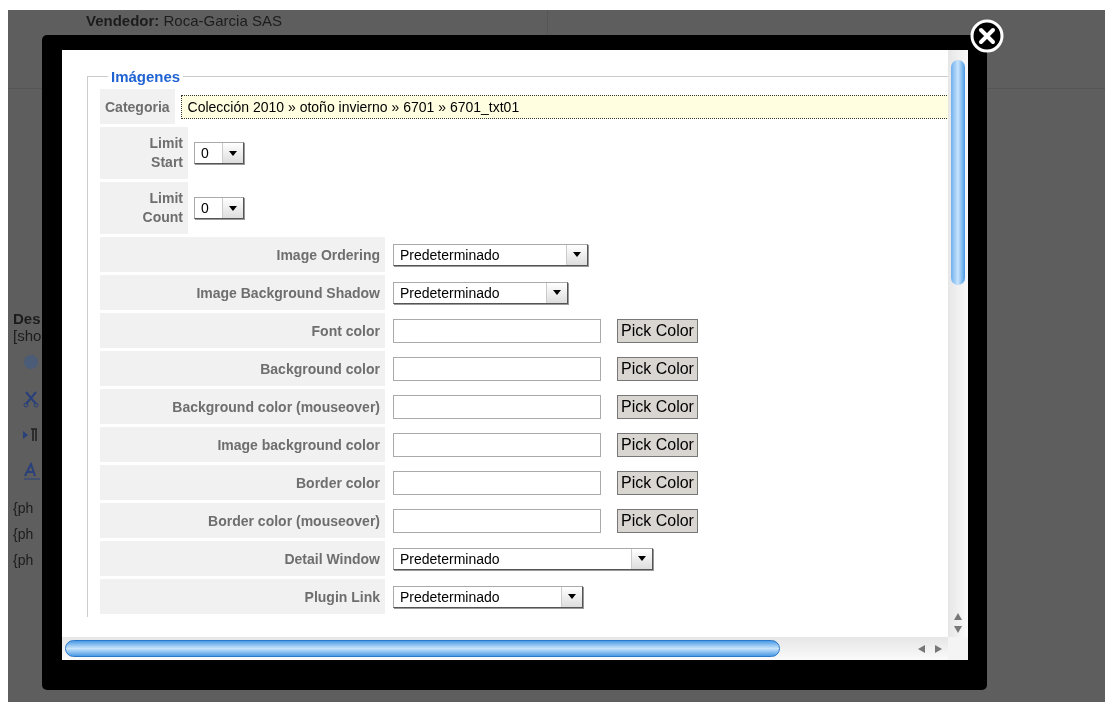 This screenshot has height=702, width=1105. Describe the element at coordinates (958, 616) in the screenshot. I see `scroll-up-icon` at that location.